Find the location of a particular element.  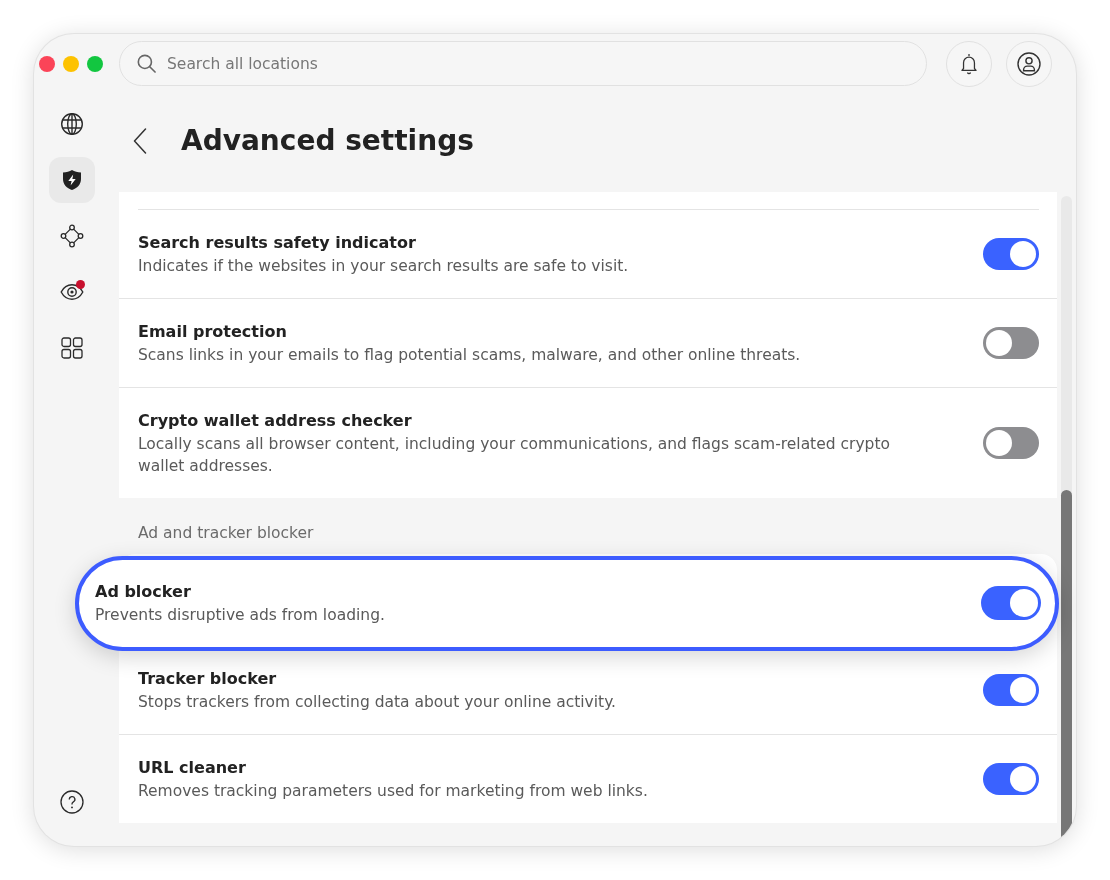

notifications-button is located at coordinates (969, 63).